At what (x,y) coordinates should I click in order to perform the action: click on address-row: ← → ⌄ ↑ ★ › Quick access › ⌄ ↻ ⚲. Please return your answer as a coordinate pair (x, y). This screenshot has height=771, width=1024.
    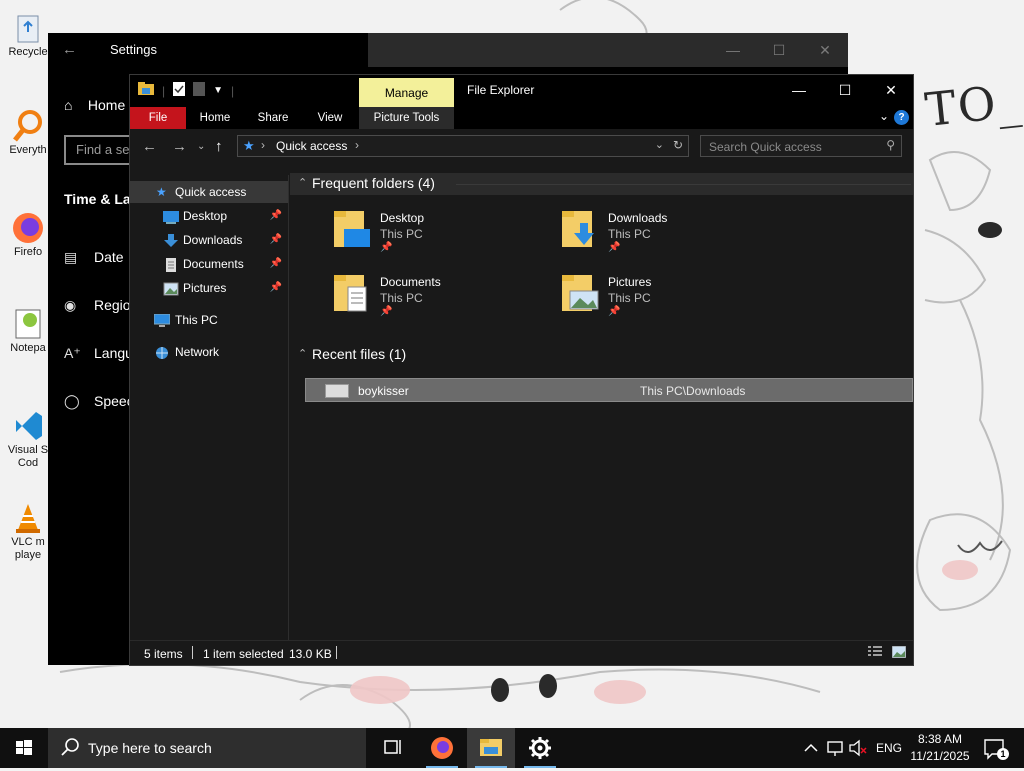
    Looking at the image, I should click on (521, 146).